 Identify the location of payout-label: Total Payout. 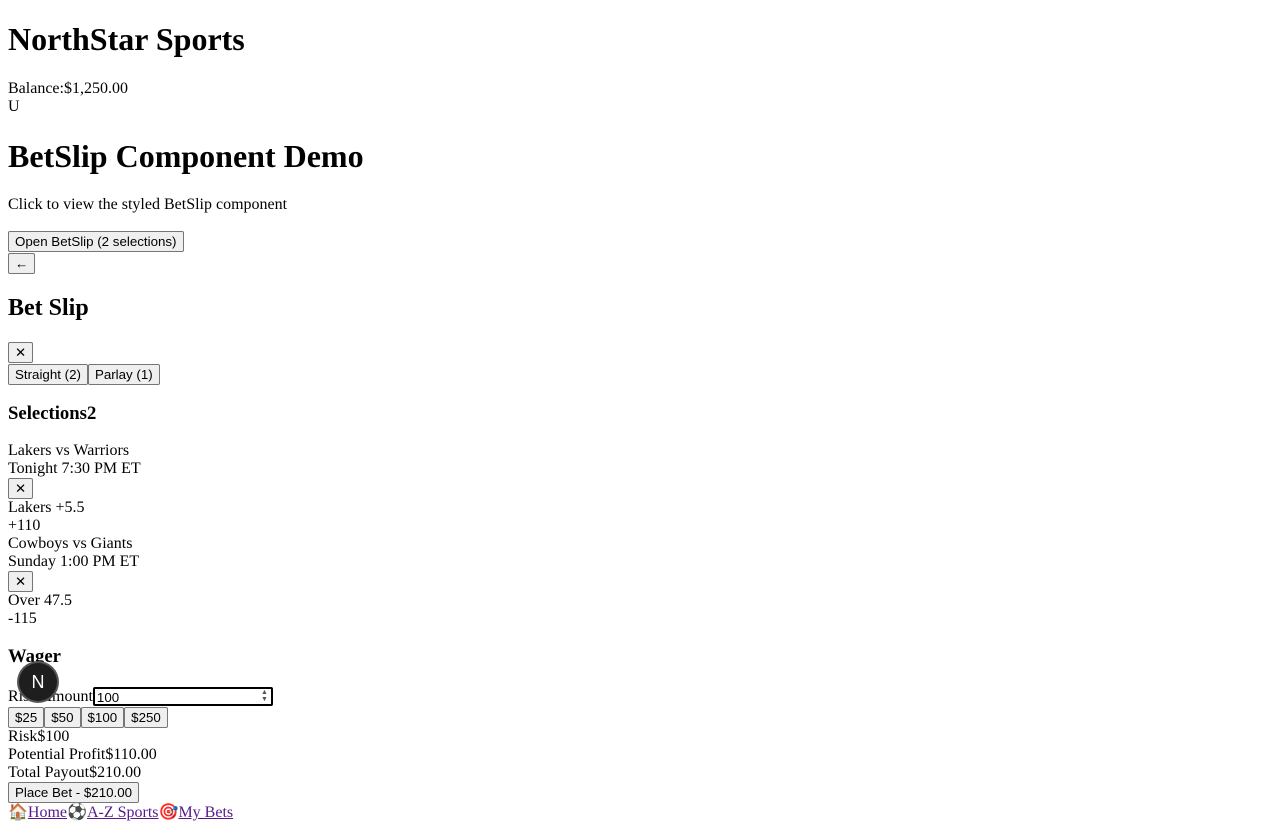
(49, 772).